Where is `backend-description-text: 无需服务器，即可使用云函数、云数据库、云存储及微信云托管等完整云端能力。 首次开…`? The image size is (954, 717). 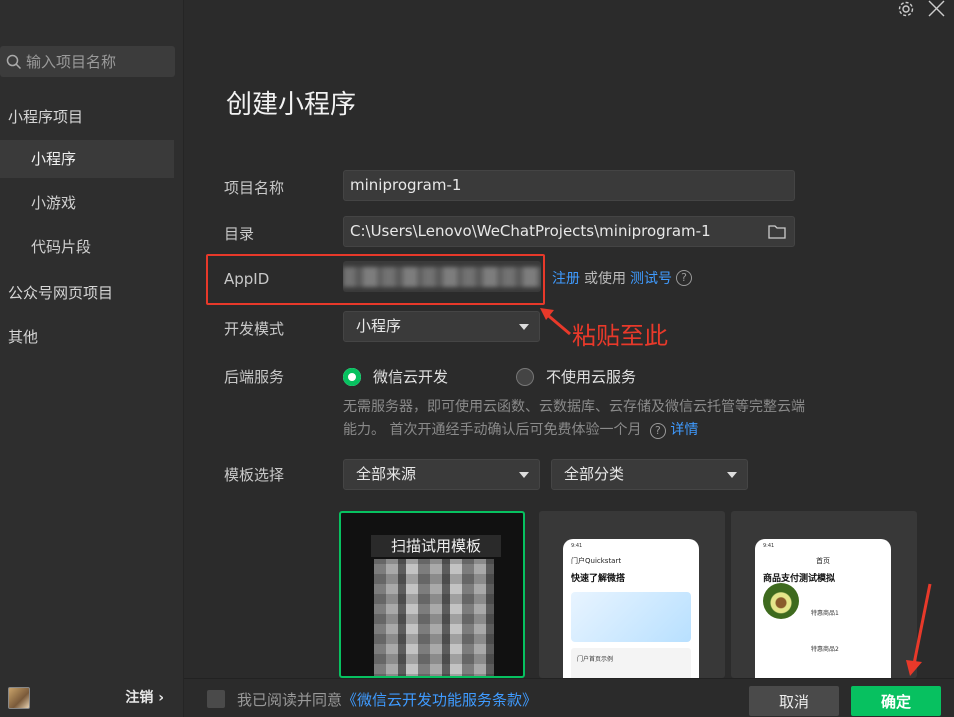 backend-description-text: 无需服务器，即可使用云函数、云数据库、云存储及微信云托管等完整云端能力。 首次开… is located at coordinates (574, 418).